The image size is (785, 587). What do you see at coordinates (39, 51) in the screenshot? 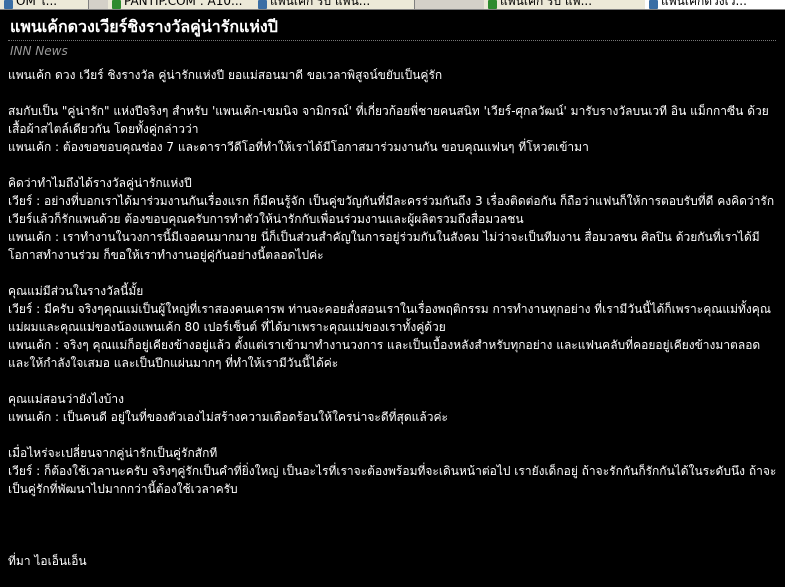
I see `article-source: INN News` at bounding box center [39, 51].